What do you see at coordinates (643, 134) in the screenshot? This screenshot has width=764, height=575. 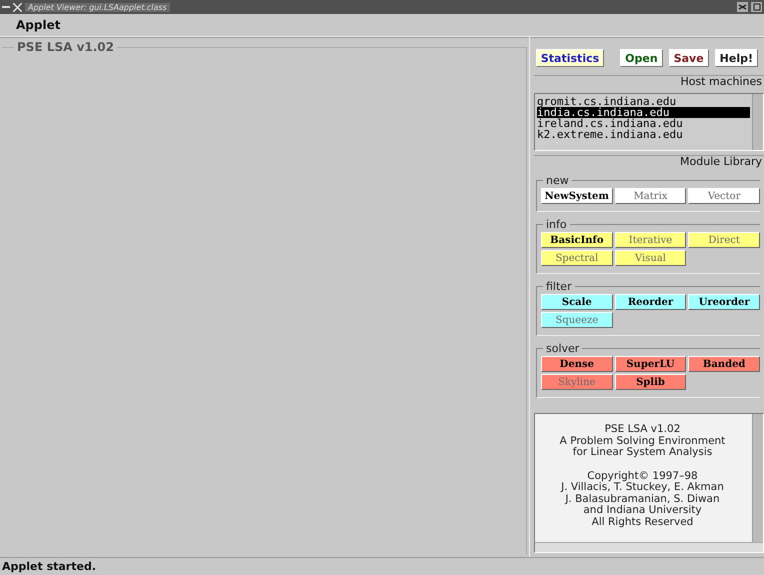 I see `host-item: k2.extreme.indiana.edu` at bounding box center [643, 134].